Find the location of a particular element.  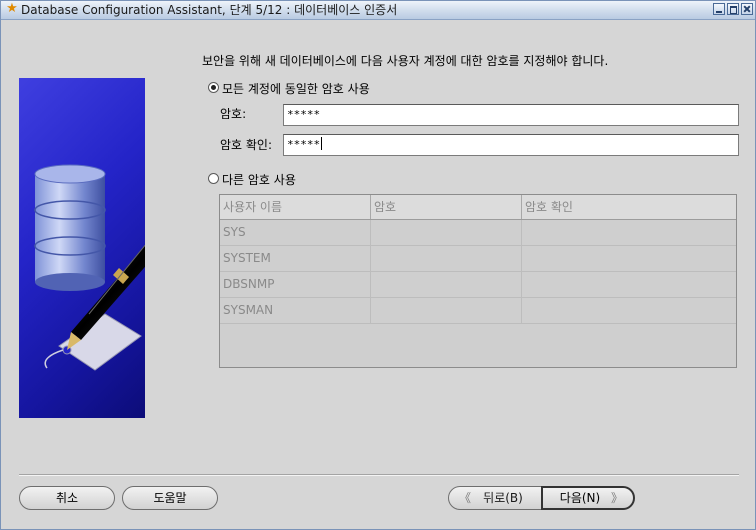

column-header-user: 사용자 이름 is located at coordinates (295, 207).